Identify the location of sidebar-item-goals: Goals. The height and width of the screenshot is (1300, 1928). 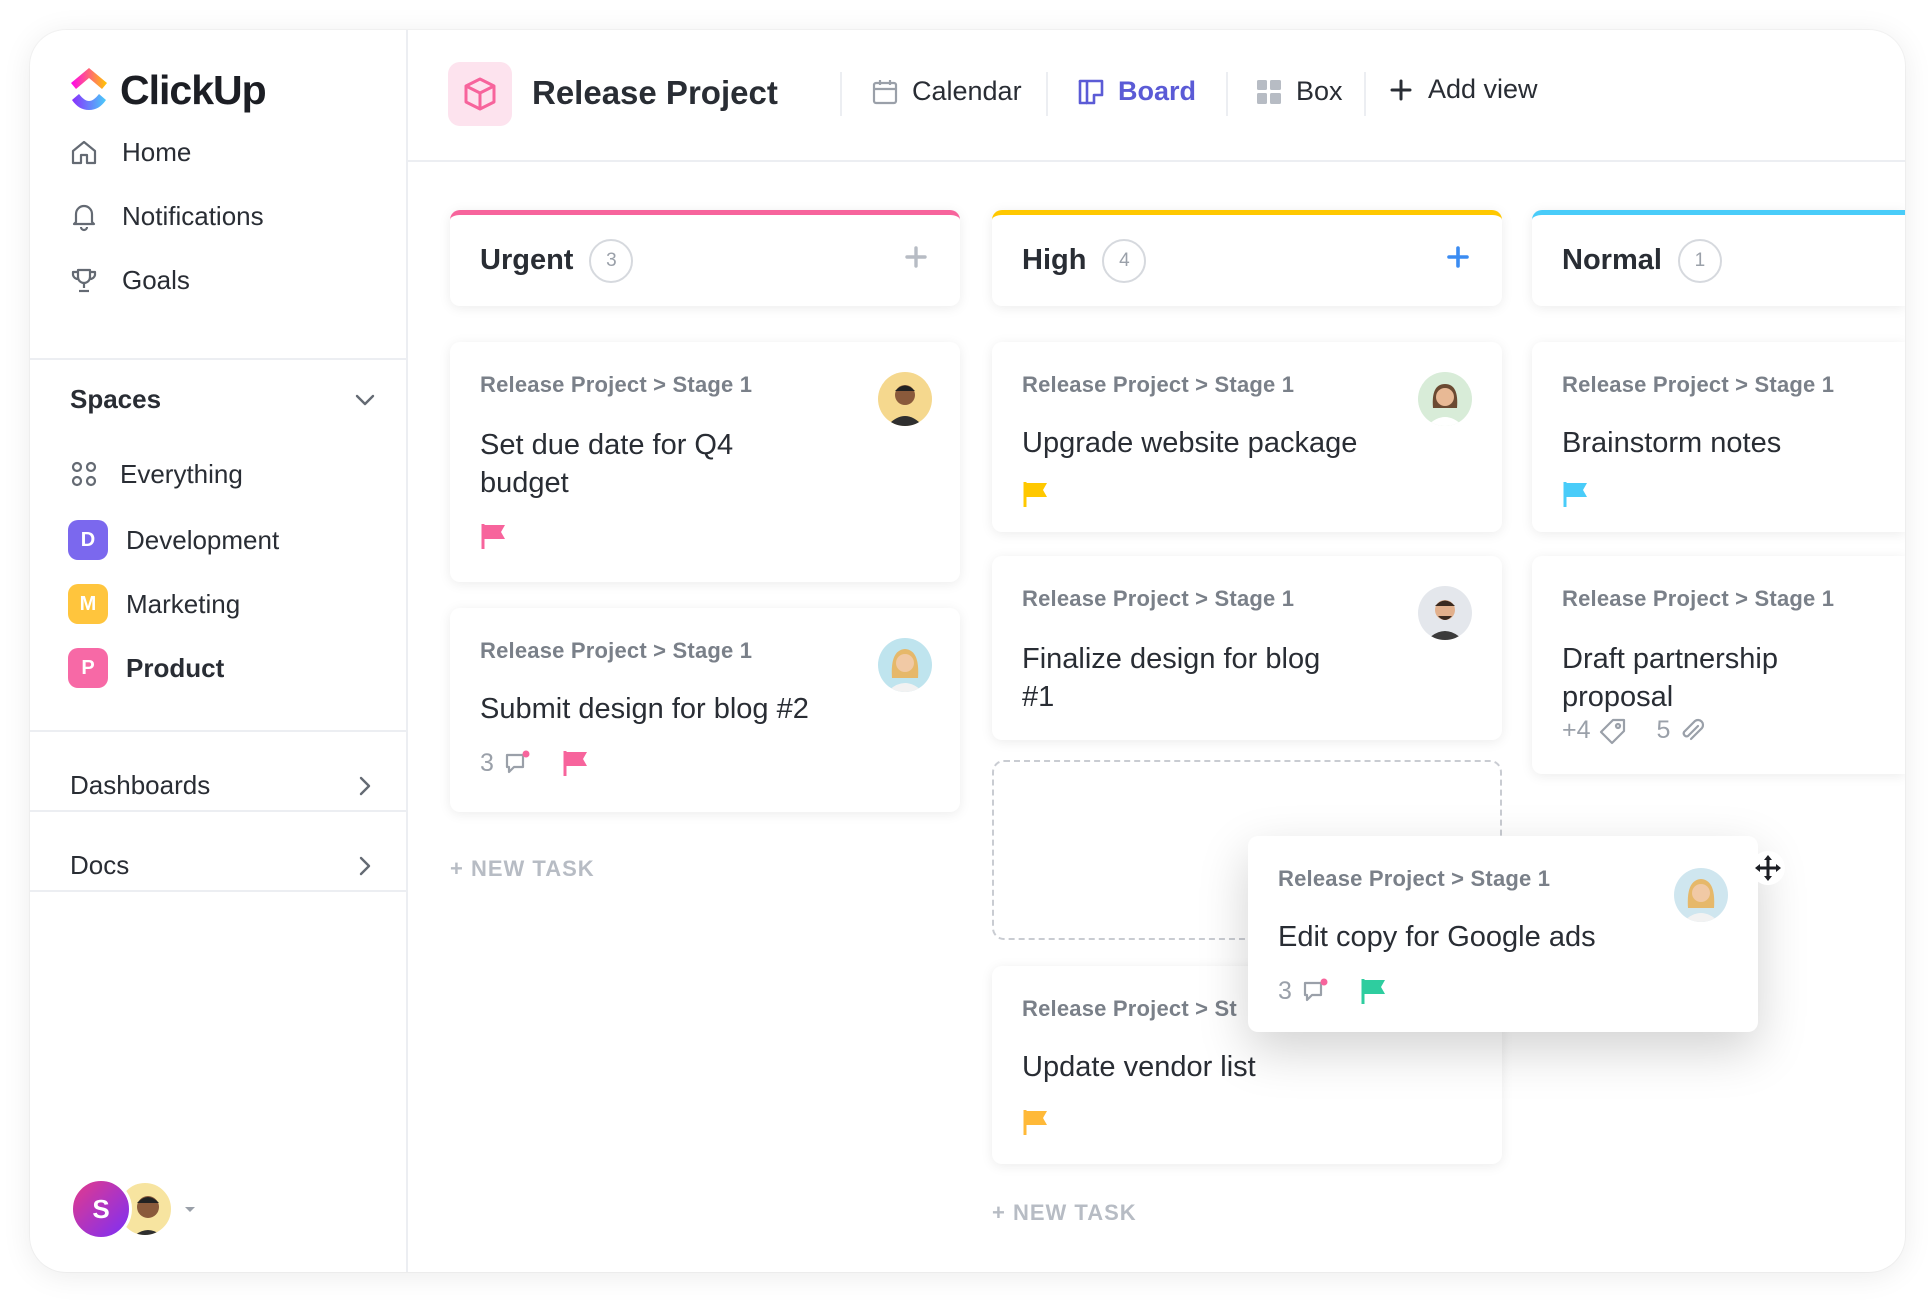
(129, 280).